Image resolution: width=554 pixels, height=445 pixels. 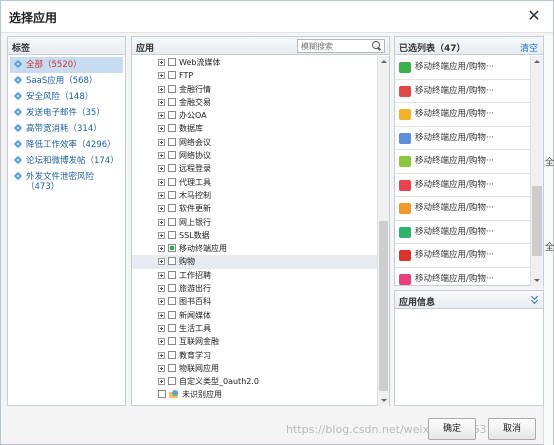 I want to click on ok-button: 确定, so click(x=452, y=429).